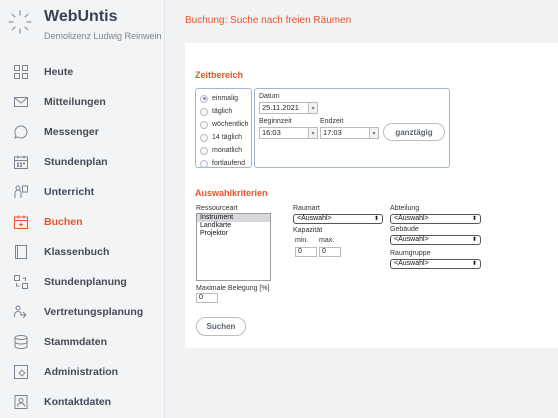  I want to click on nav-label: Stundenplan, so click(76, 162).